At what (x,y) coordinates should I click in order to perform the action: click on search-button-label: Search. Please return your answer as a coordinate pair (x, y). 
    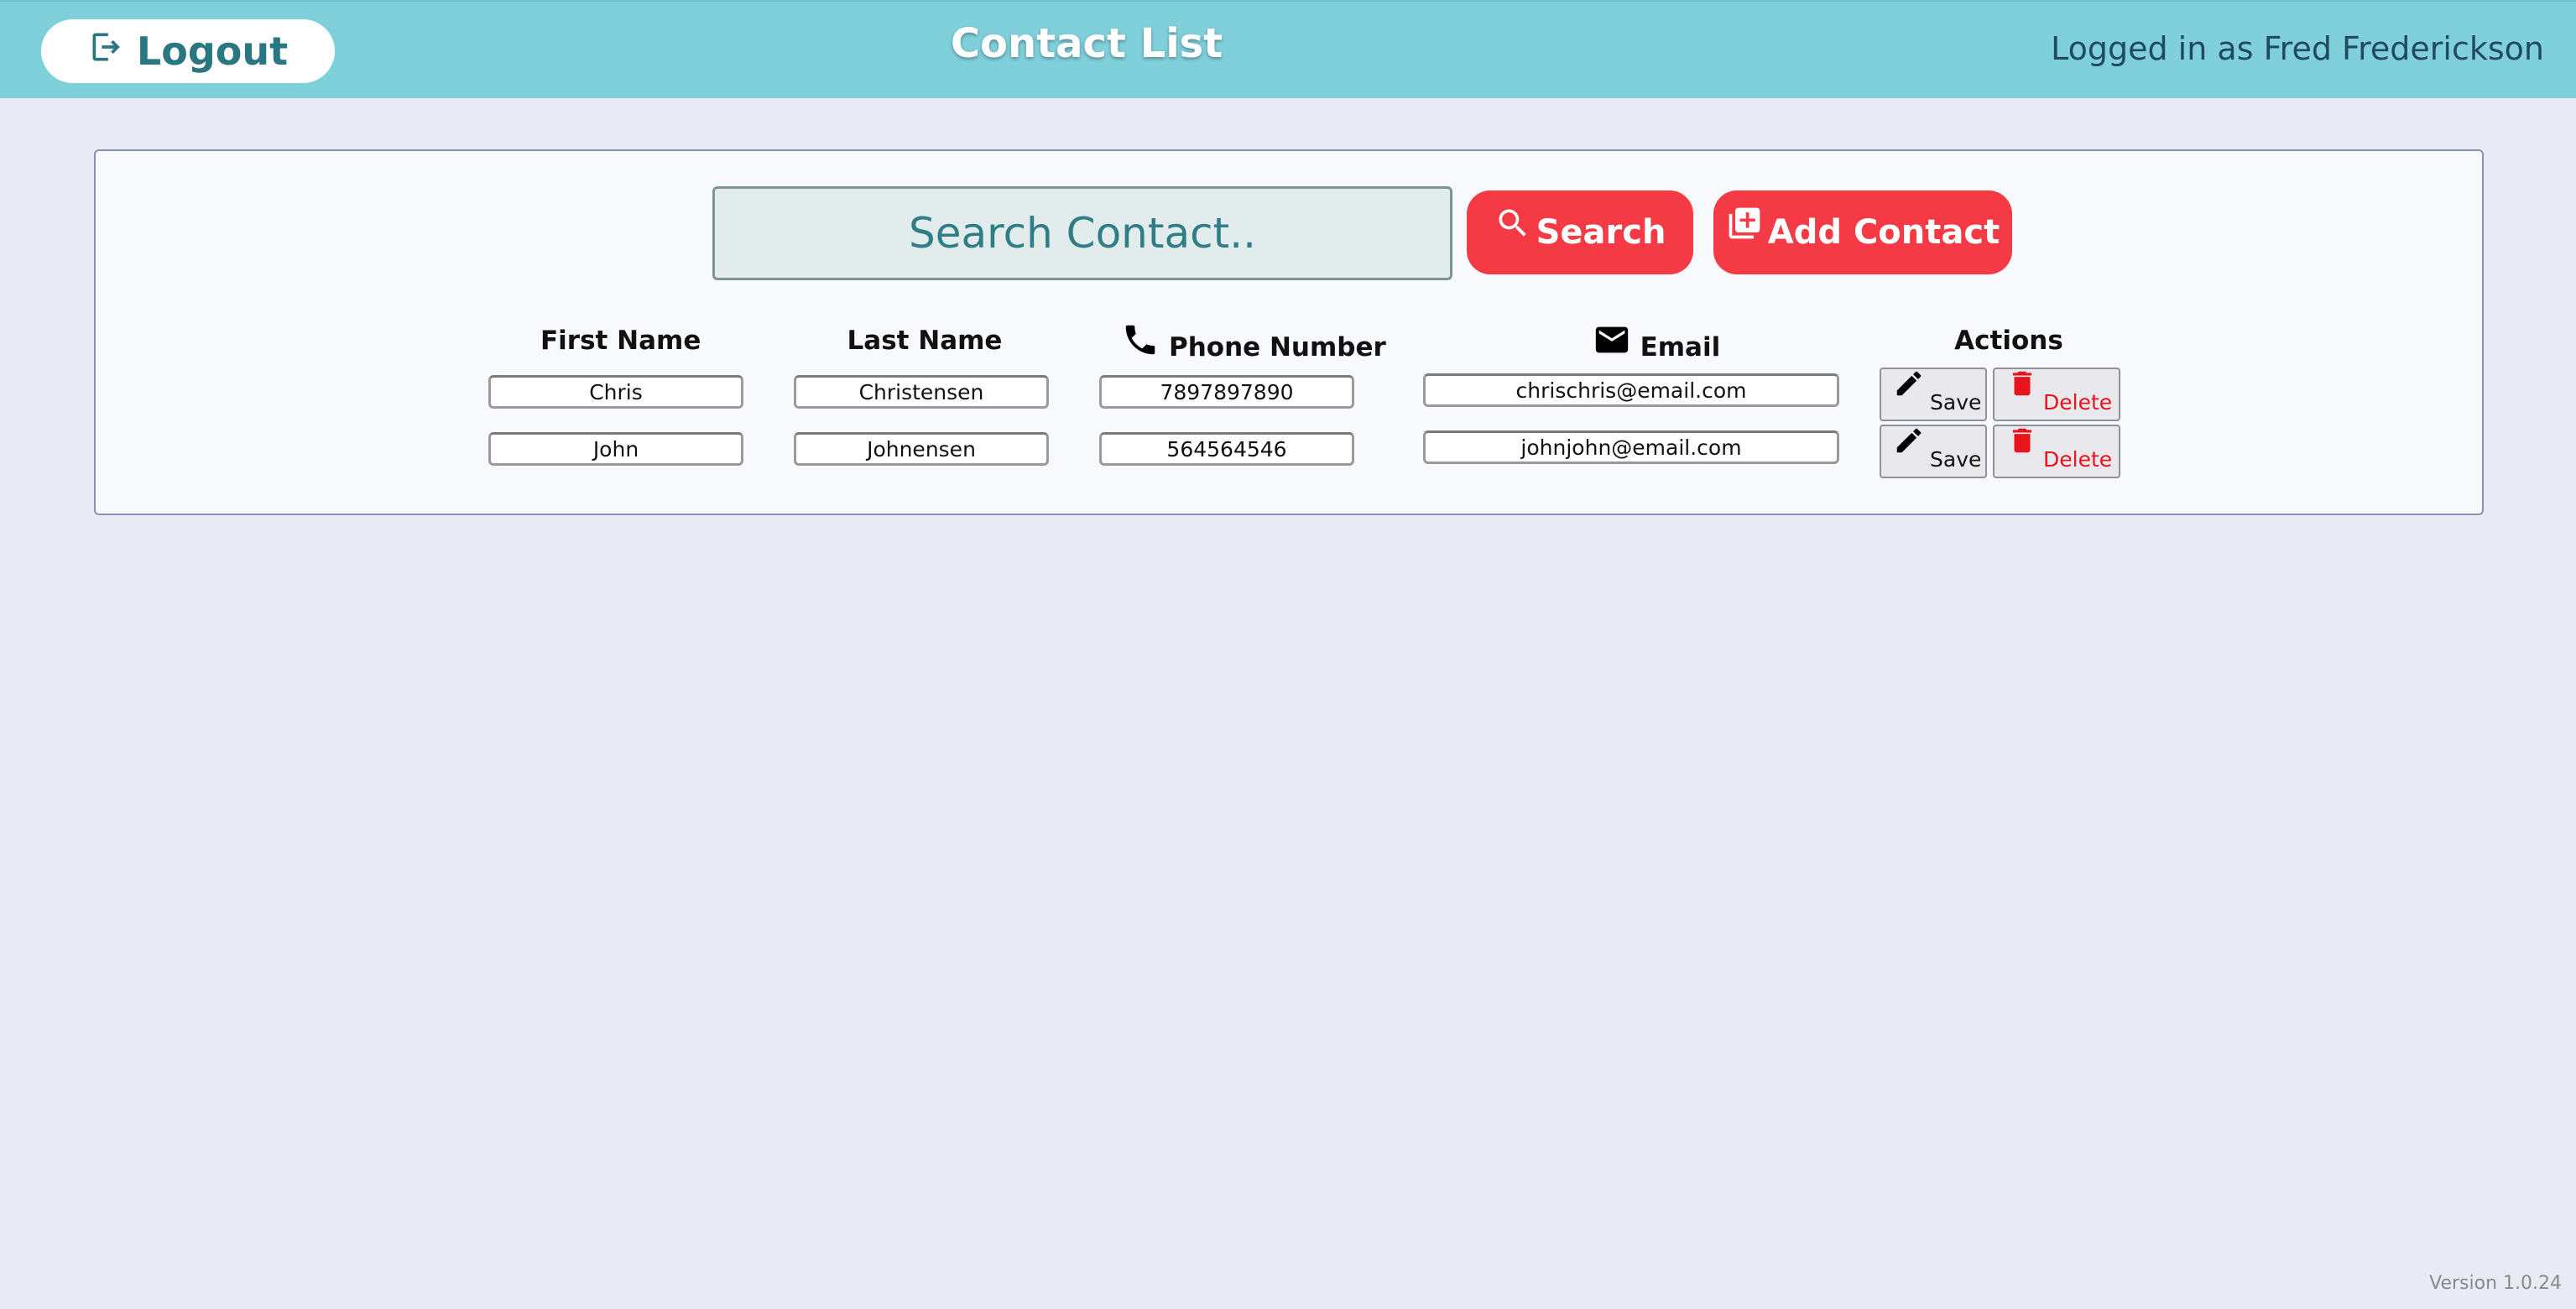
    Looking at the image, I should click on (1601, 232).